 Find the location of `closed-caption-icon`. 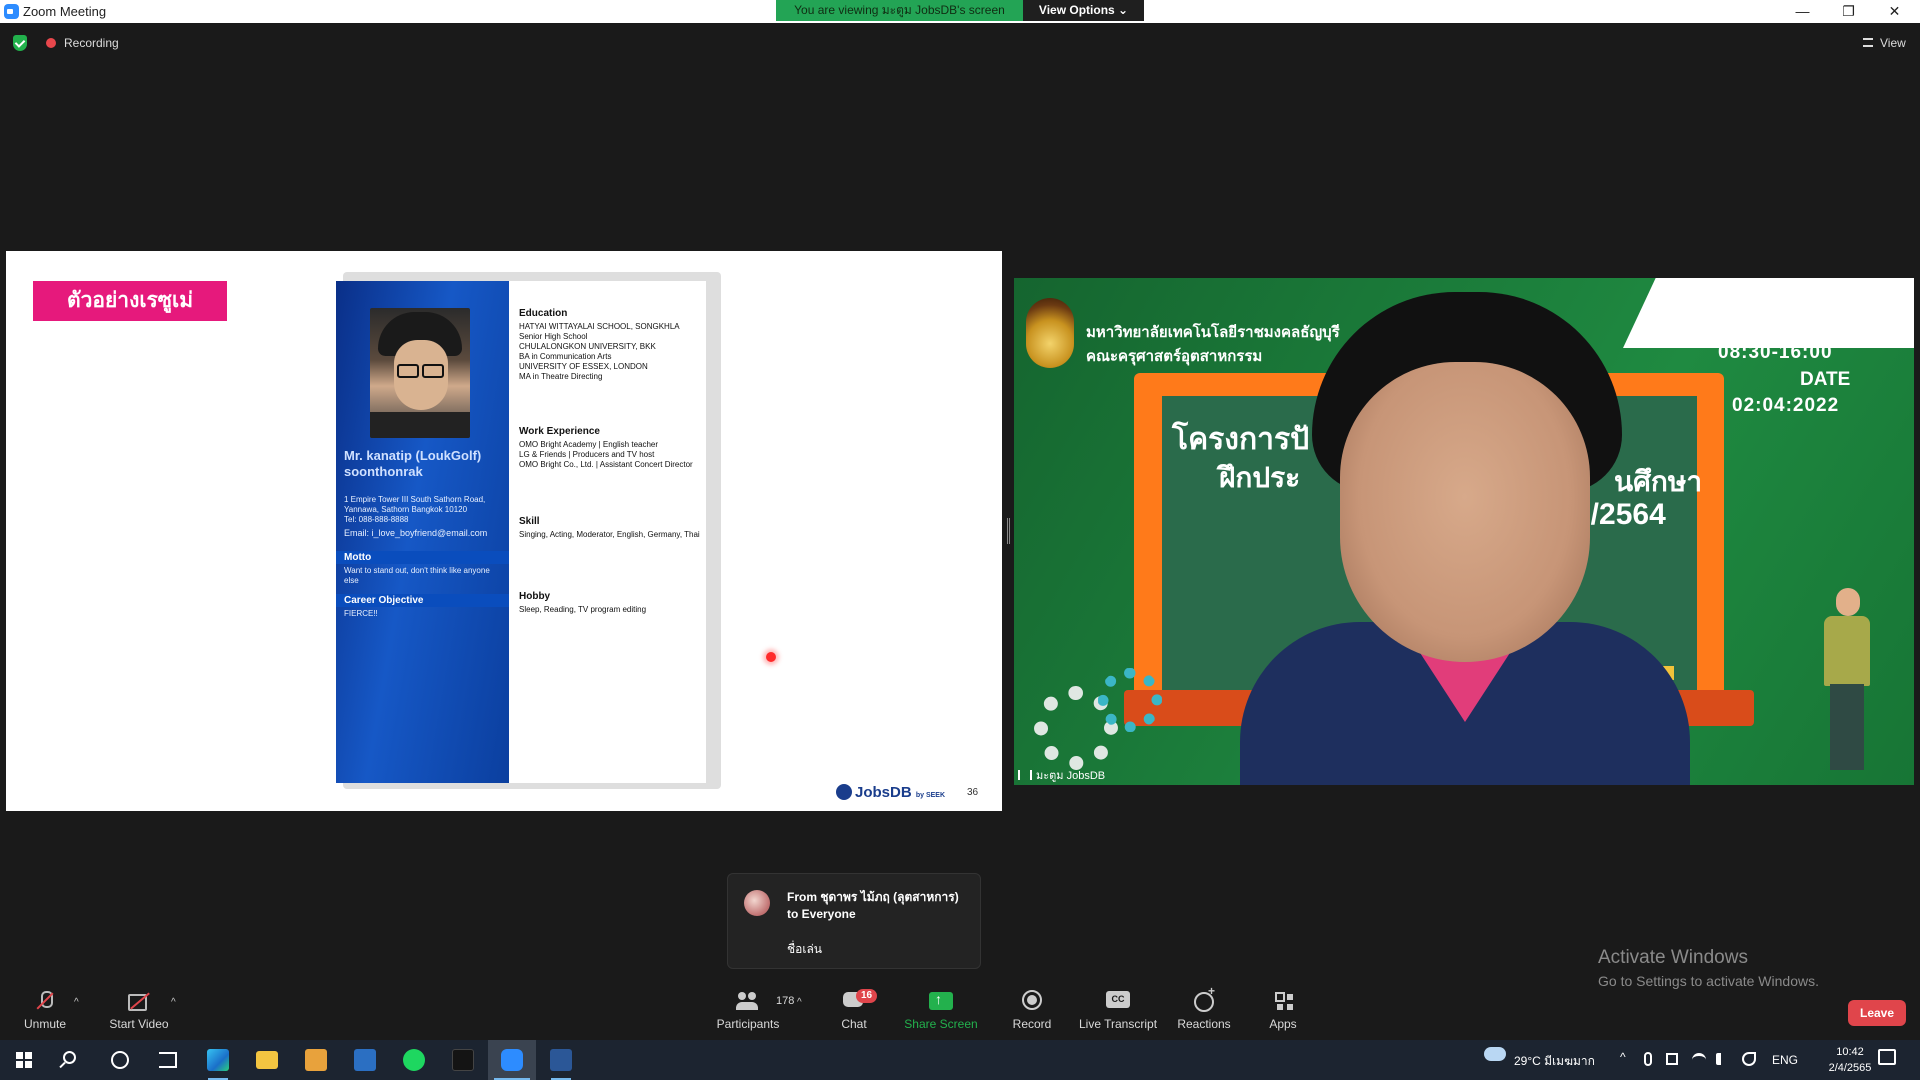

closed-caption-icon is located at coordinates (1118, 1001).